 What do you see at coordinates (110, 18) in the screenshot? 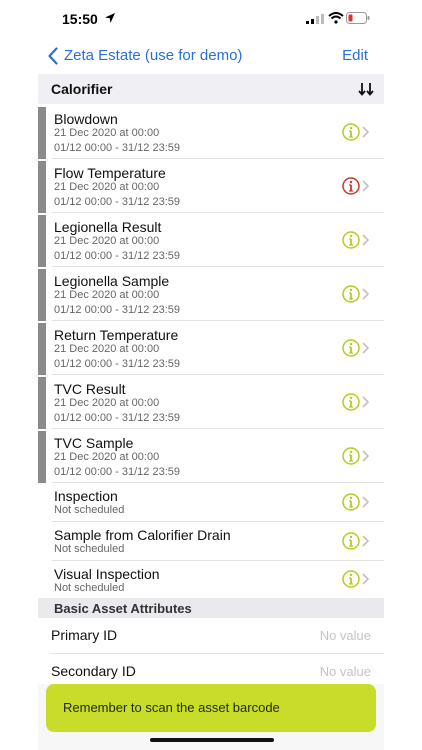
I see `location-arrow-icon` at bounding box center [110, 18].